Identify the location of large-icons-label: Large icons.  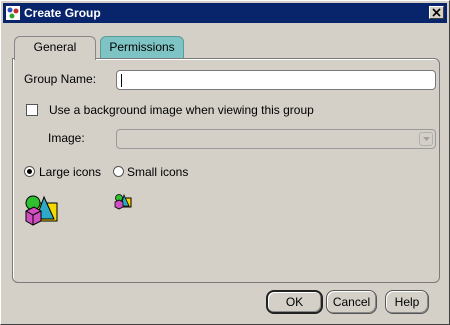
(70, 172).